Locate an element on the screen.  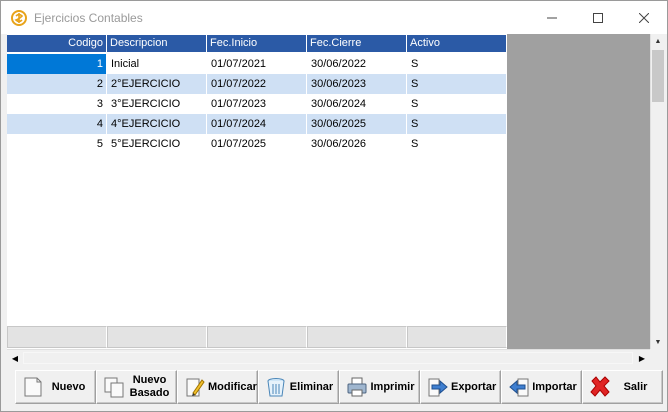
salir-button: Salir is located at coordinates (622, 387).